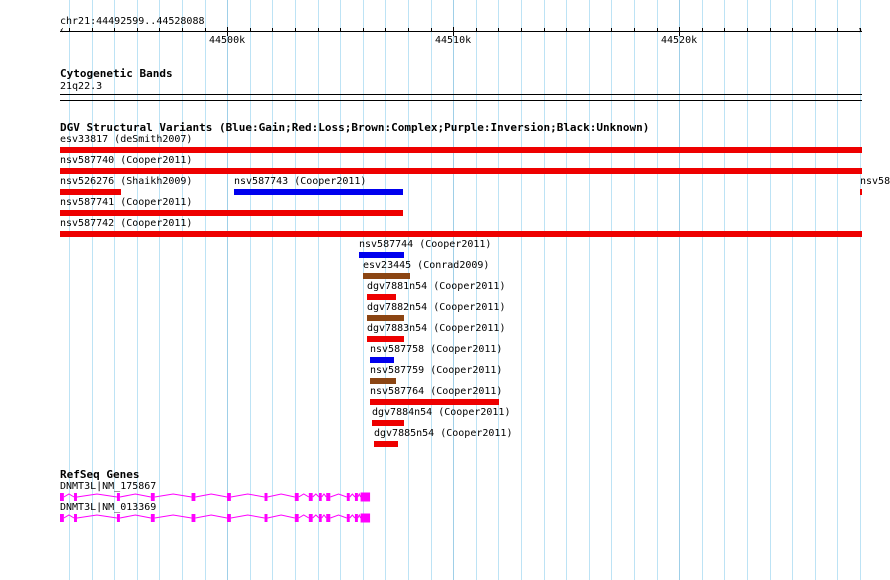 Image resolution: width=890 pixels, height=580 pixels. Describe the element at coordinates (215, 507) in the screenshot. I see `gene-models` at that location.